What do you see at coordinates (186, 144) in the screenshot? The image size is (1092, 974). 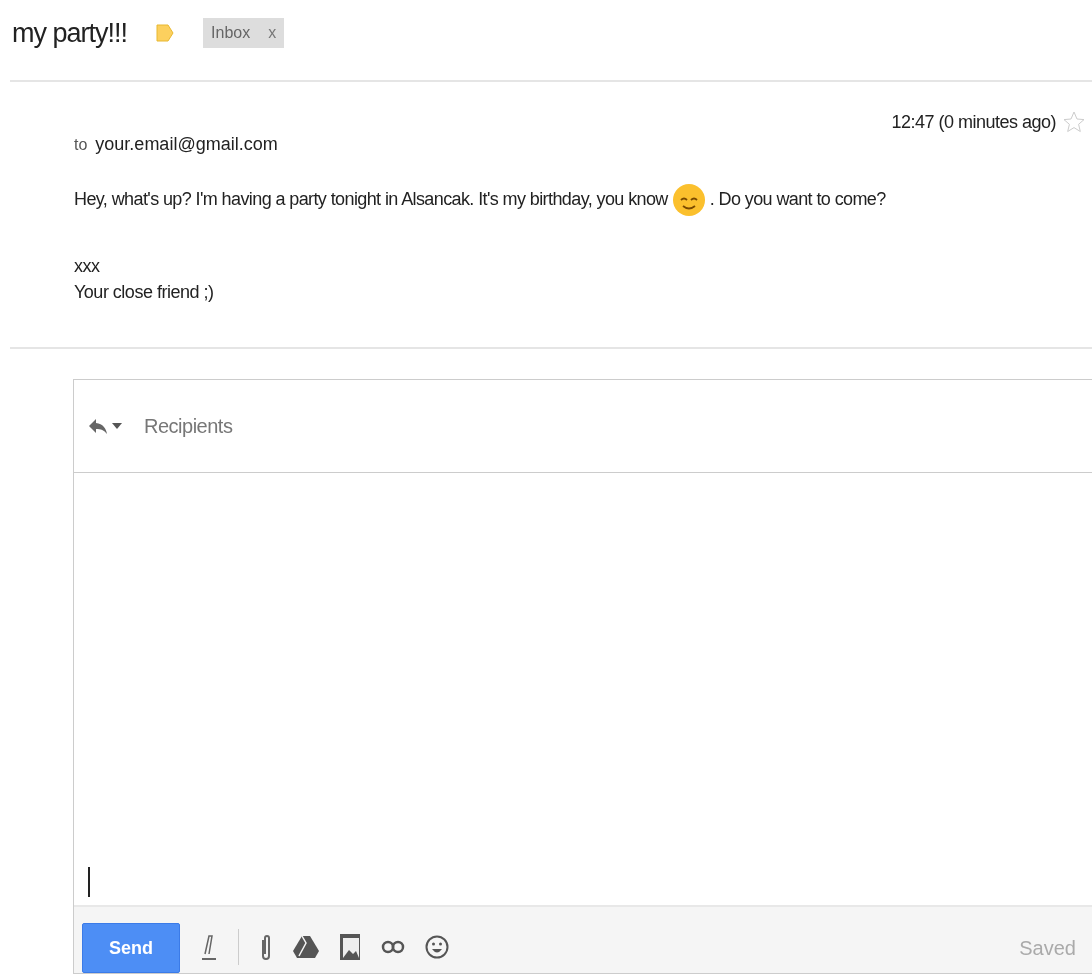 I see `recipient-address: your.email@gmail.com` at bounding box center [186, 144].